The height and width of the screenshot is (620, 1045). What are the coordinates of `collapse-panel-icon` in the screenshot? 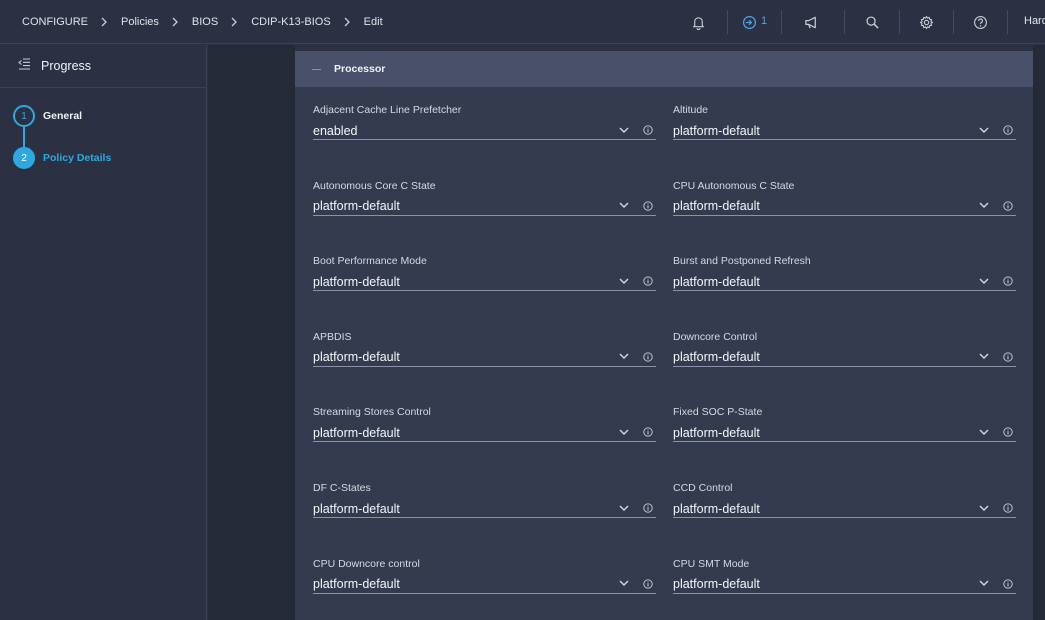 It's located at (24, 66).